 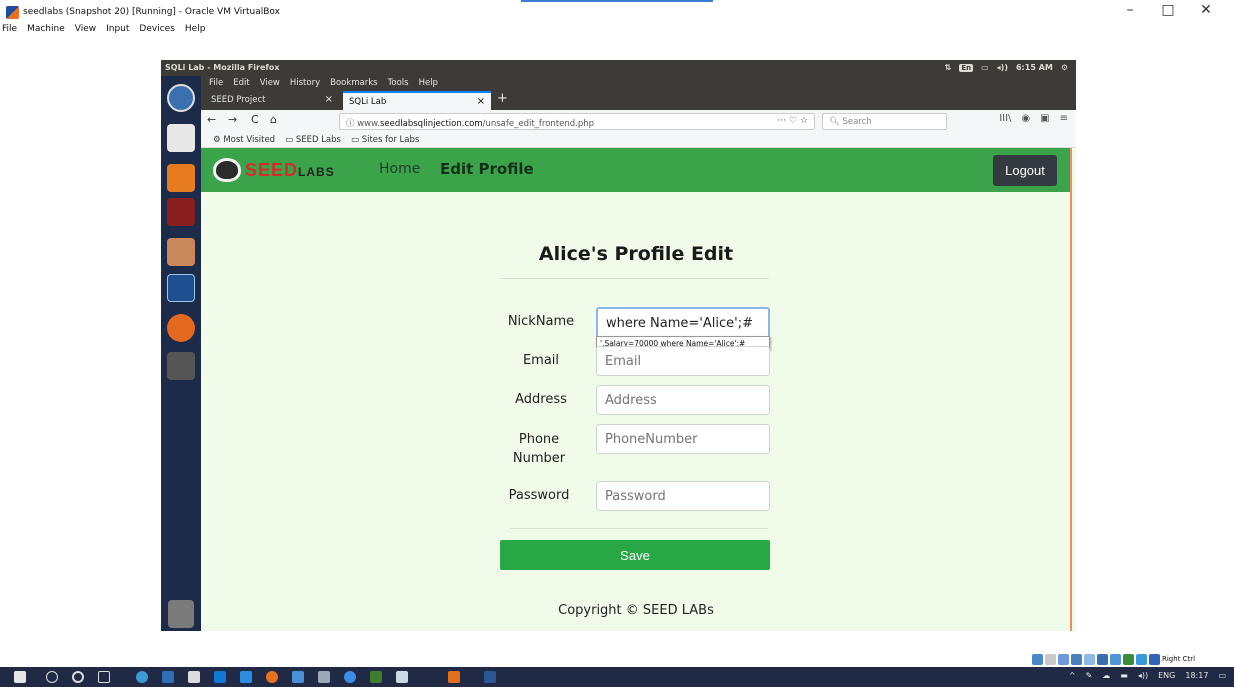 What do you see at coordinates (1089, 675) in the screenshot?
I see `pen-icon: ✎` at bounding box center [1089, 675].